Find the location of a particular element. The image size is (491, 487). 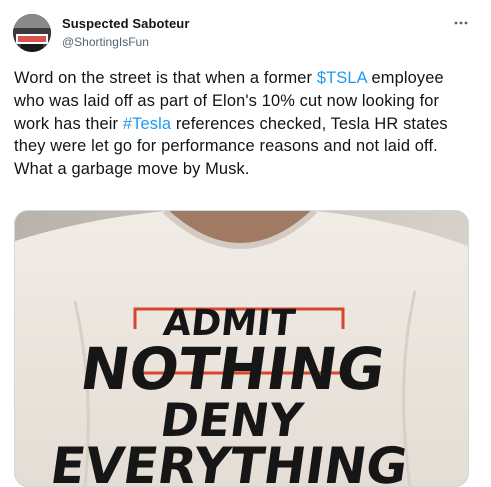

author-avatar is located at coordinates (32, 33).